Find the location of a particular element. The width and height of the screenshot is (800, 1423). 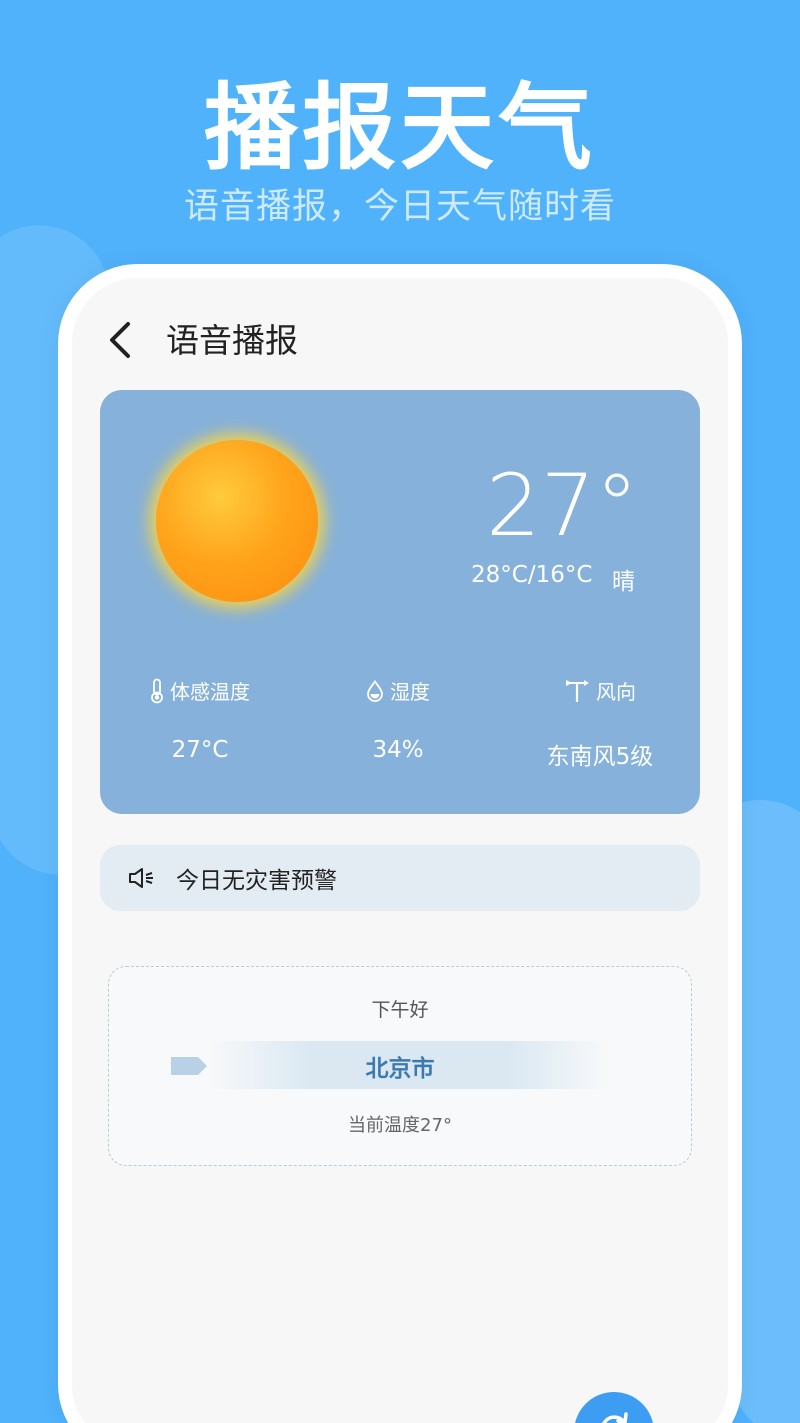

metric-label: 体感温度 is located at coordinates (210, 692).